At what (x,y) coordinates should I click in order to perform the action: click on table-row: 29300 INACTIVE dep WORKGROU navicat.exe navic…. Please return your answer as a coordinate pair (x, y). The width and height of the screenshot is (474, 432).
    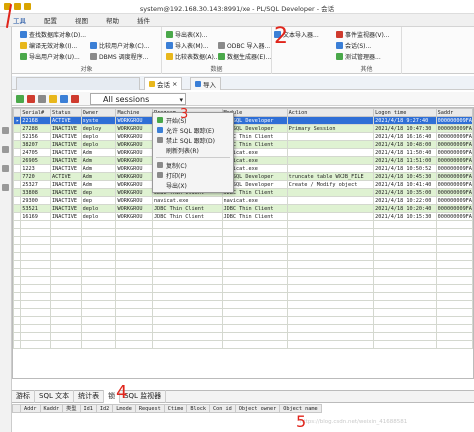
    Looking at the image, I should click on (243, 200).